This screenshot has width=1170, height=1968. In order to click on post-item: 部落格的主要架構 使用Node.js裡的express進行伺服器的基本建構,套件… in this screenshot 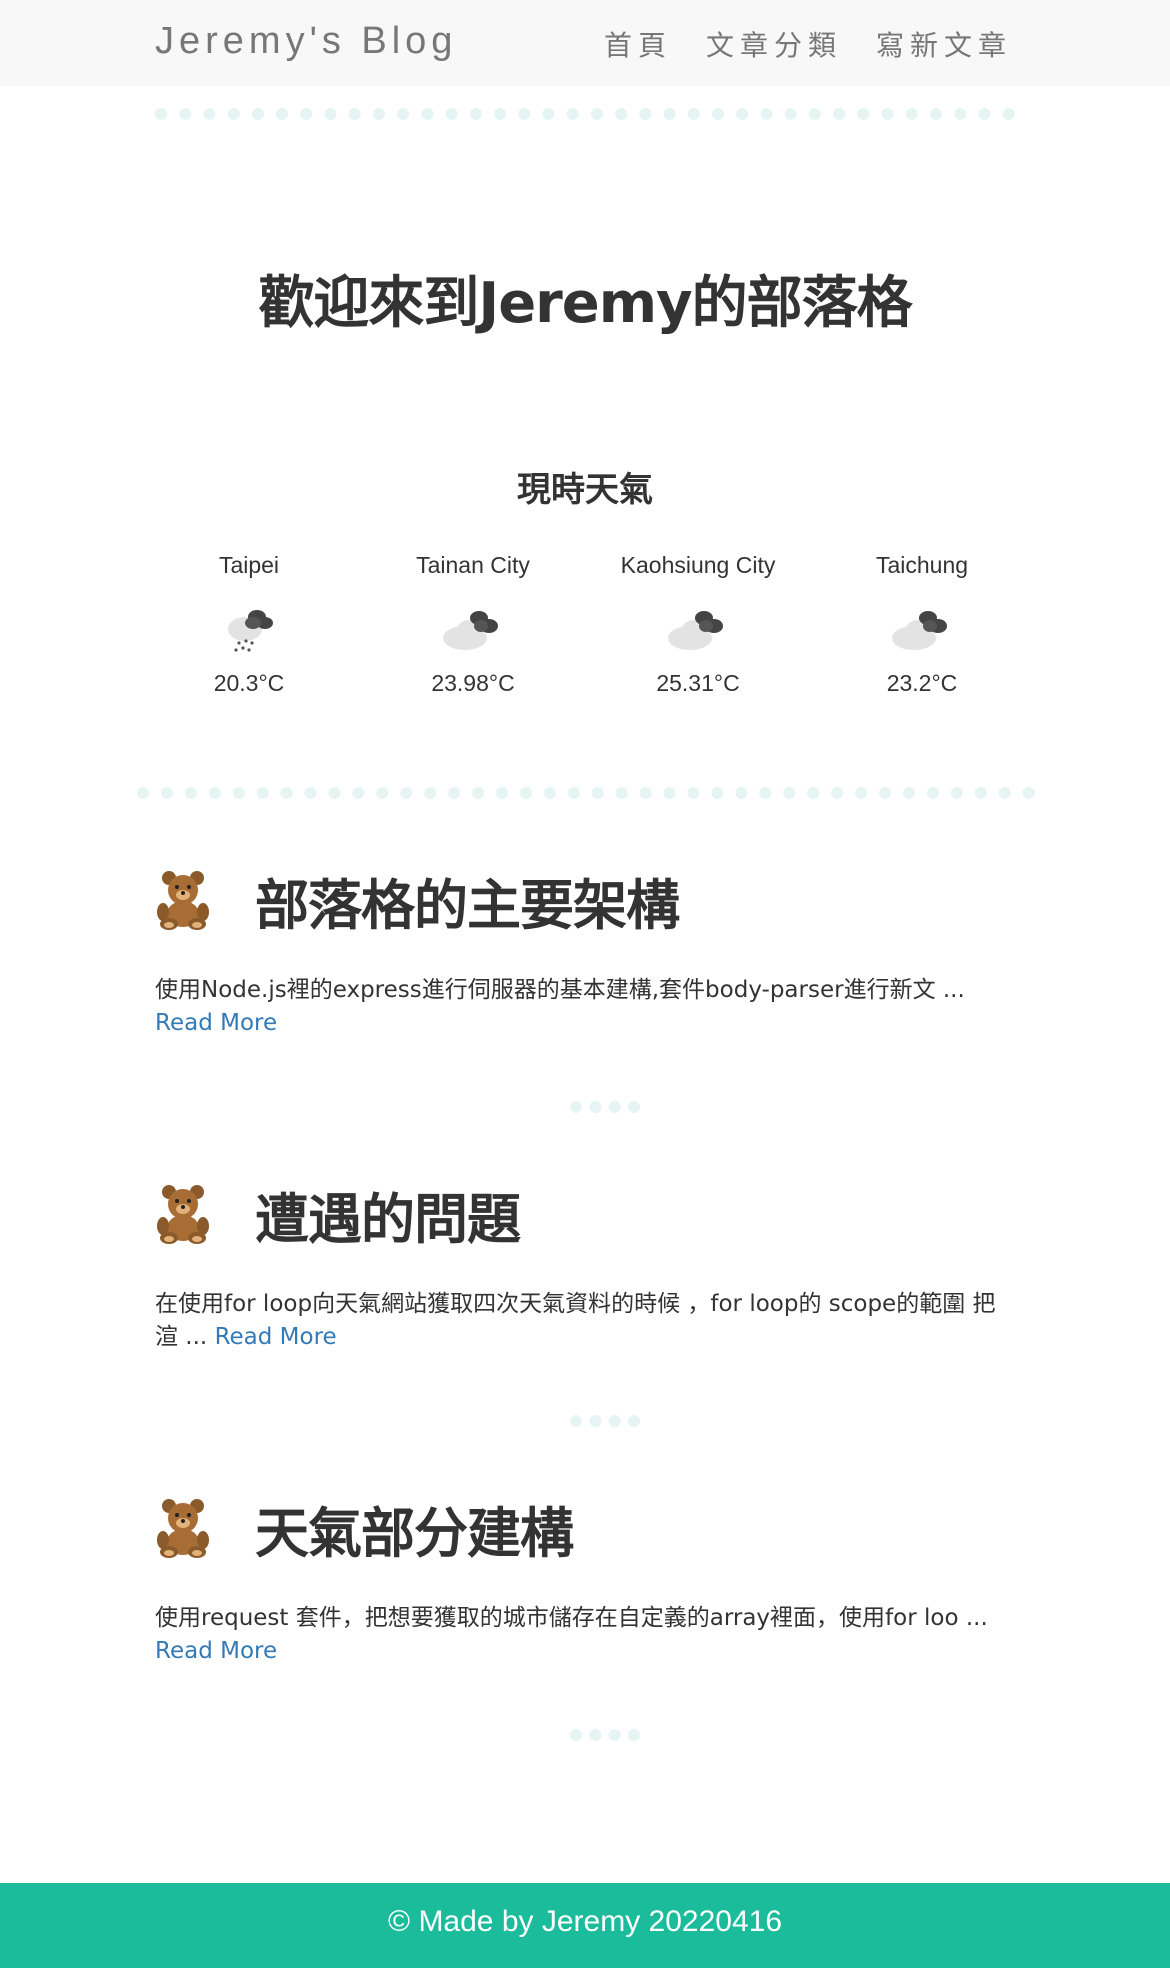, I will do `click(585, 950)`.